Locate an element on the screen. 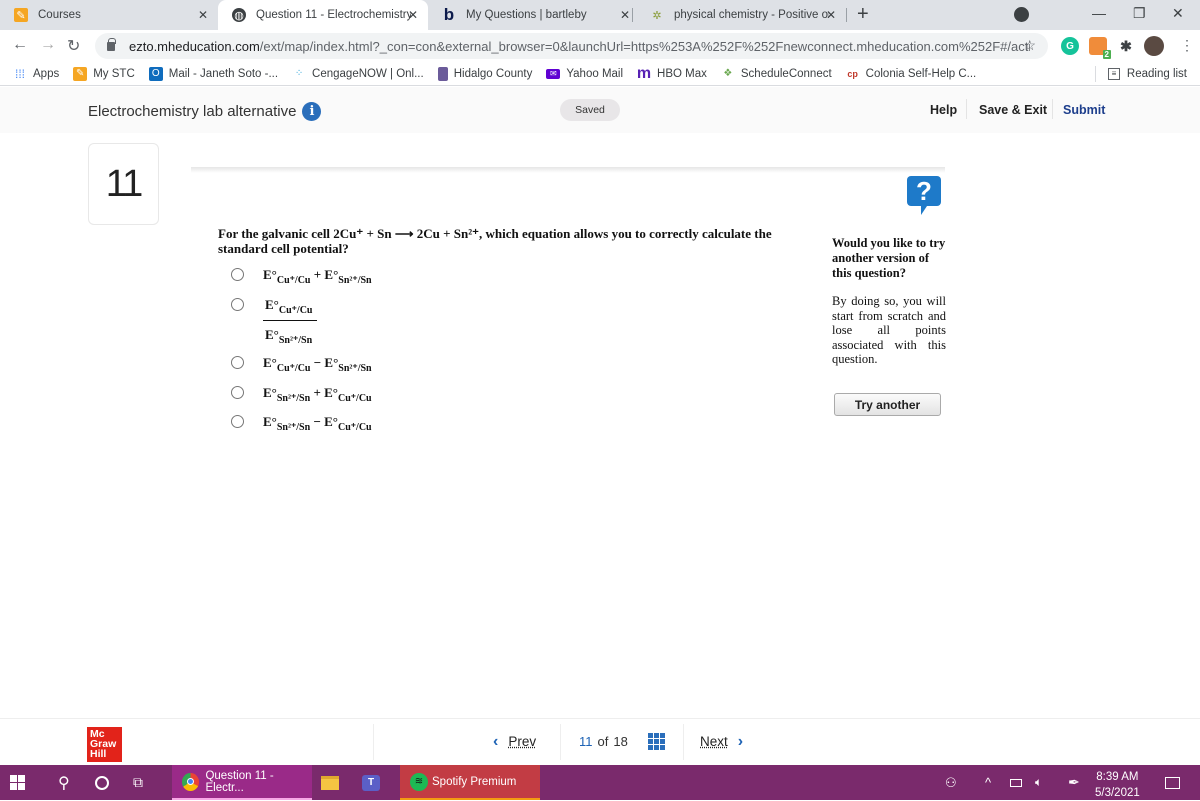  answer-option-2: E° Cu⁺/Cu E°Sn²⁺/Sn is located at coordinates (274, 321).